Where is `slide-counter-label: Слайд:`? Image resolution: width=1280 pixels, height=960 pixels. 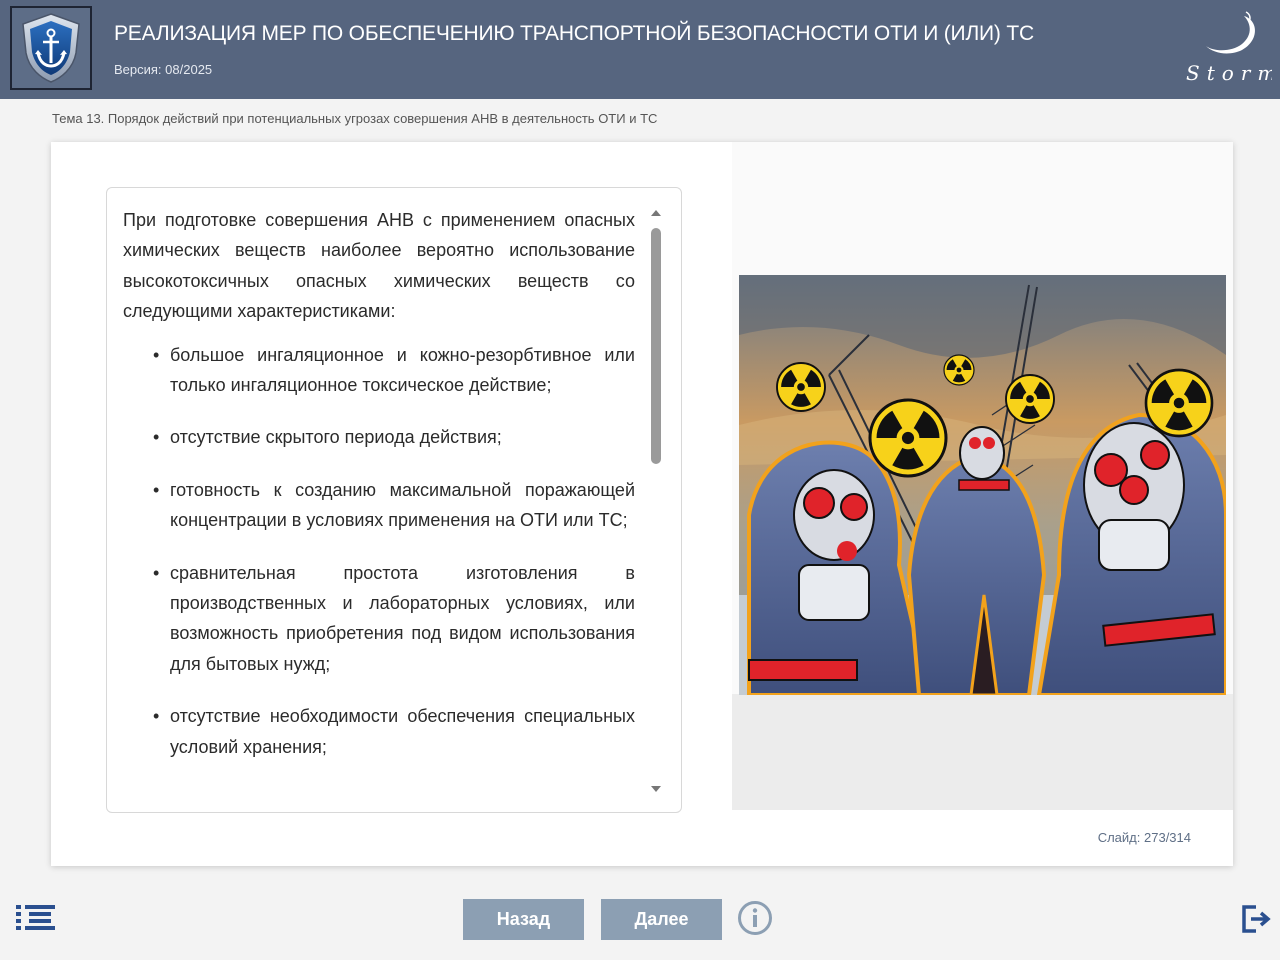 slide-counter-label: Слайд: is located at coordinates (1119, 837).